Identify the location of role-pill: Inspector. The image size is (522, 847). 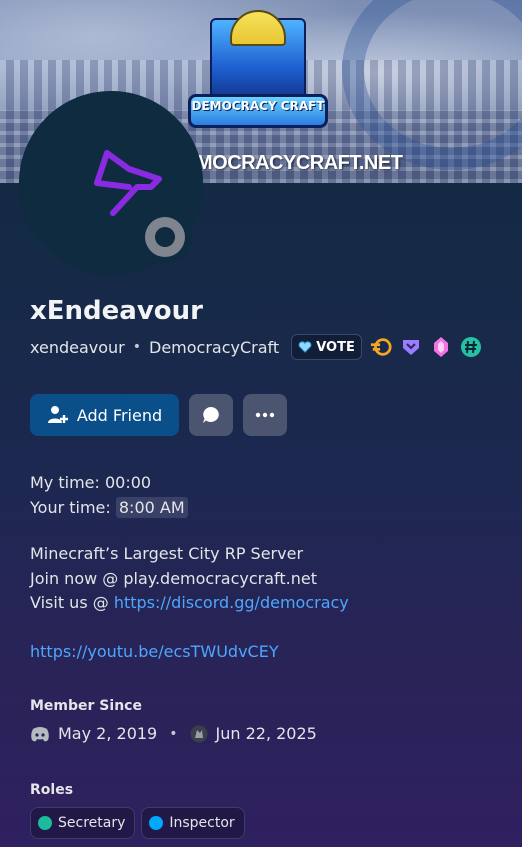
(193, 823).